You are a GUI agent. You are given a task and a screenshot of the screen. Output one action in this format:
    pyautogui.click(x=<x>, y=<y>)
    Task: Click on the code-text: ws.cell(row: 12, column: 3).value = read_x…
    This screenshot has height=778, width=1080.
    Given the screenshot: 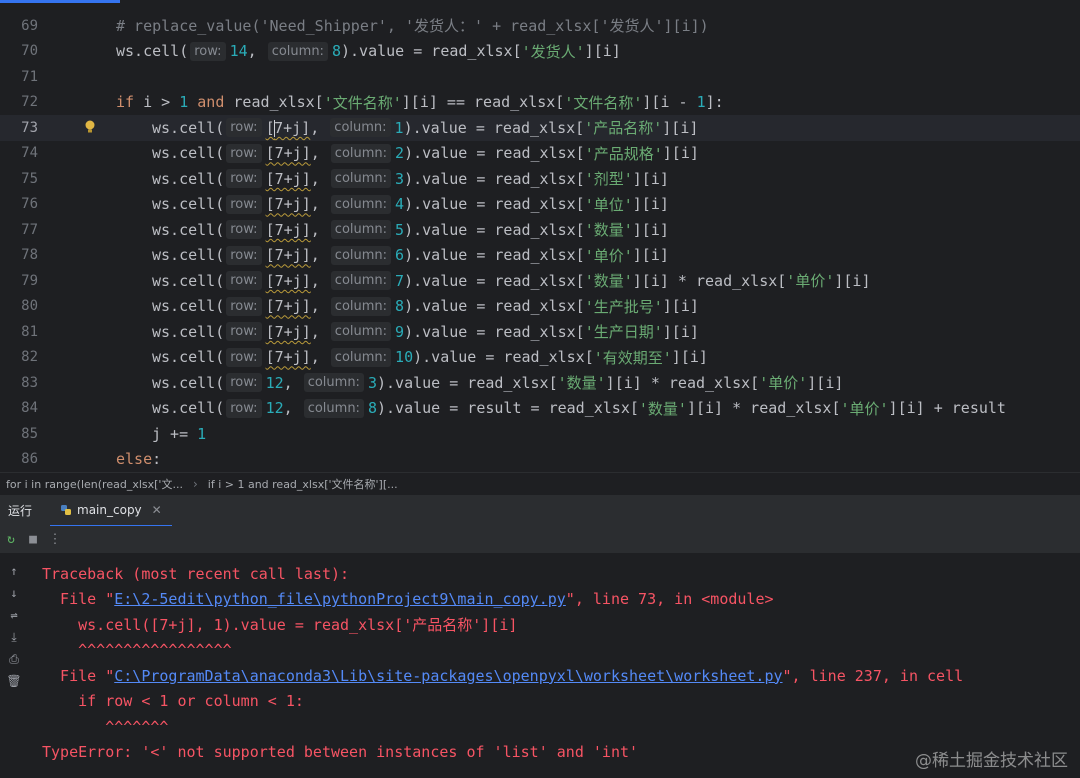 What is the action you would take?
    pyautogui.click(x=498, y=383)
    